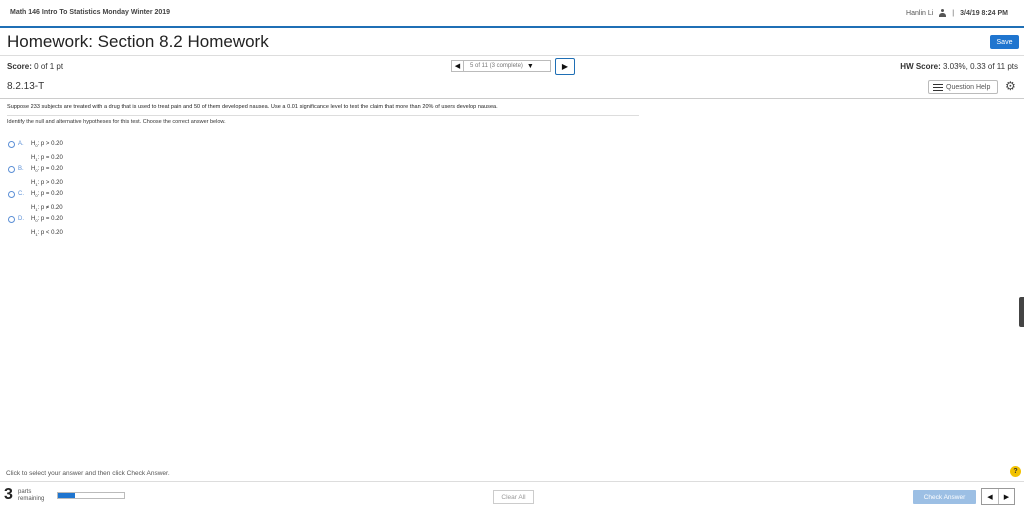  I want to click on clear-all-button: Clear All, so click(513, 497).